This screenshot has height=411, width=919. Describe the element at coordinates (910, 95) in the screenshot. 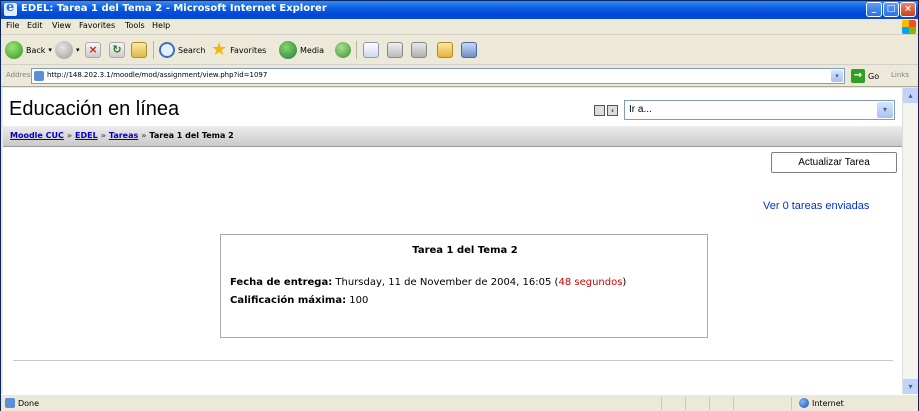

I see `scroll-up-arrow-icon: ▴` at that location.